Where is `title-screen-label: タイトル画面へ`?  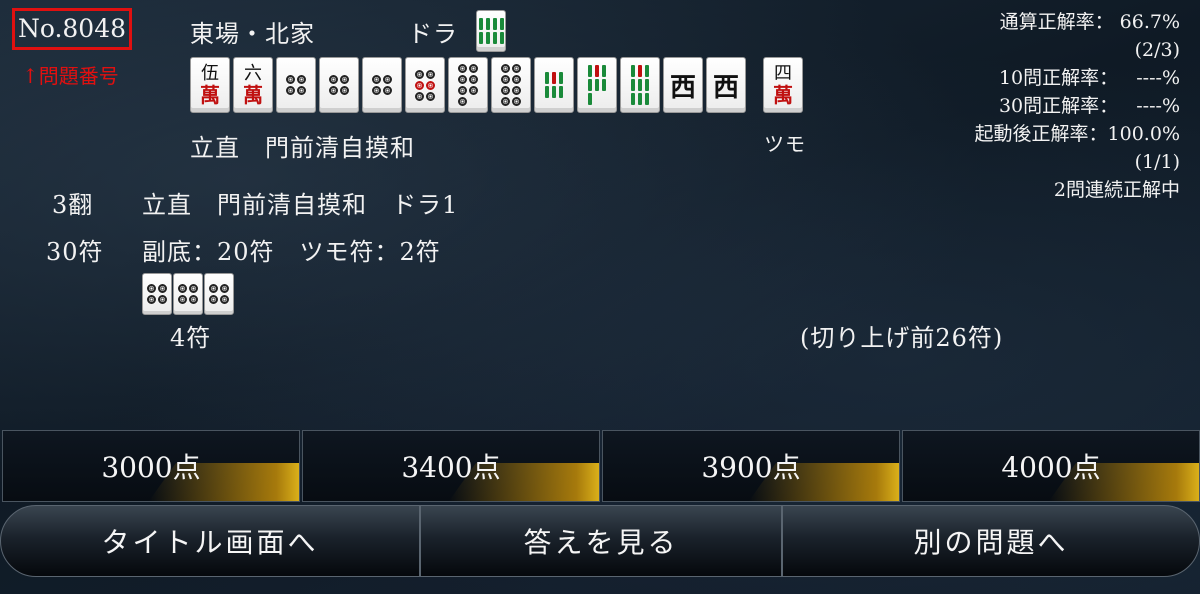
title-screen-label: タイトル画面へ is located at coordinates (210, 542).